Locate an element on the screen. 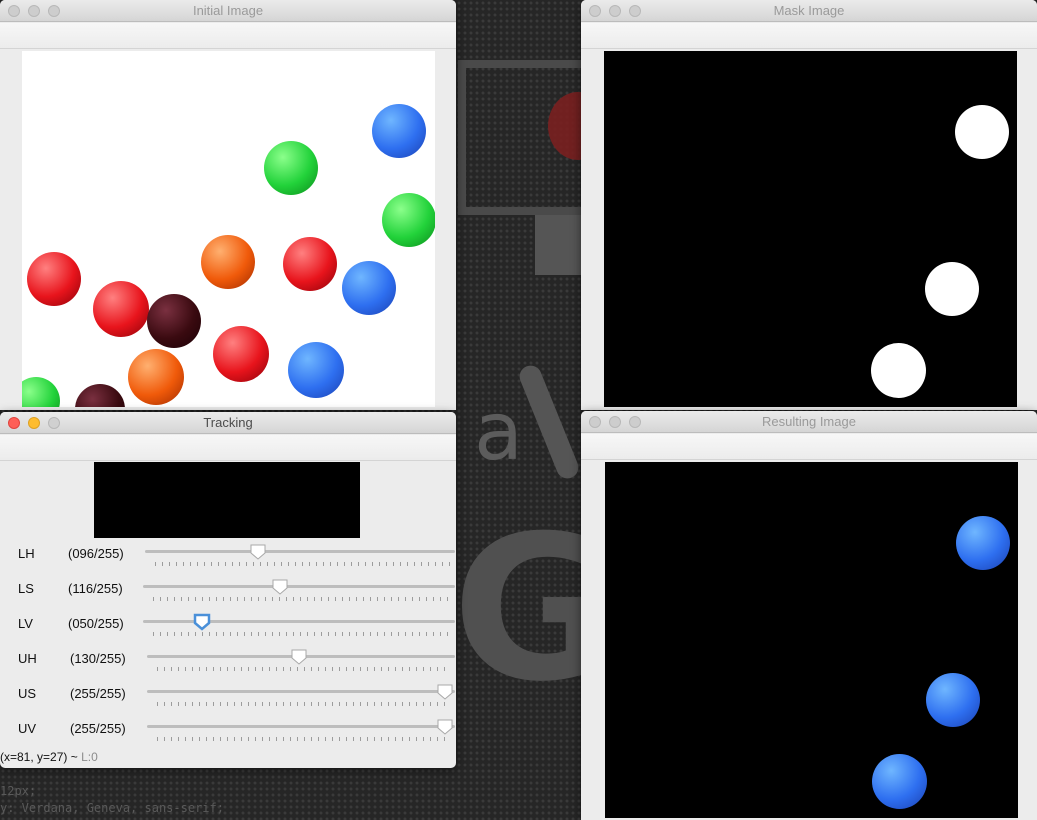  slider-us-ticks is located at coordinates (304, 704).